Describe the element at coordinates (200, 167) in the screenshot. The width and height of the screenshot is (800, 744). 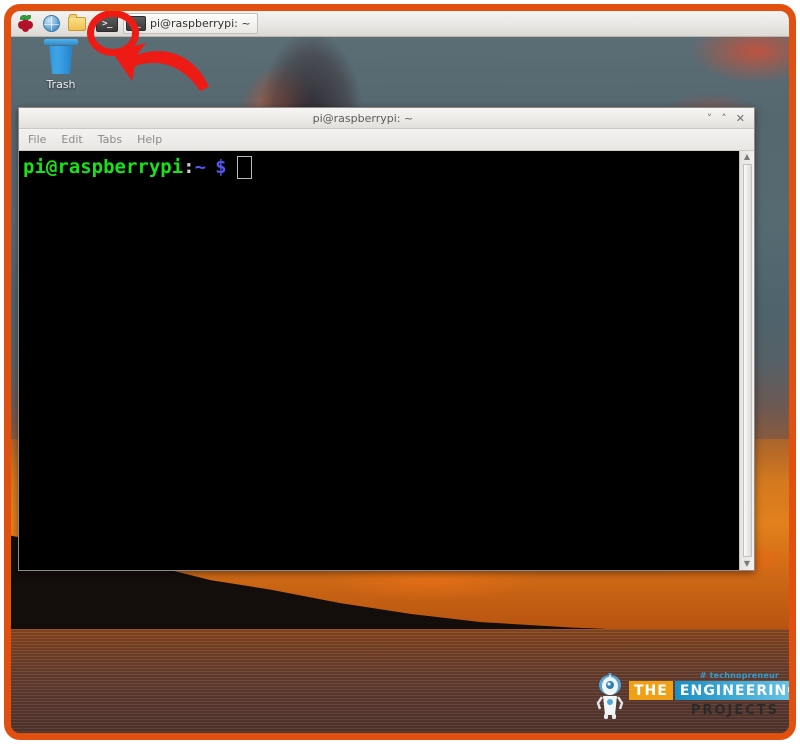
I see `prompt-path: ~` at that location.